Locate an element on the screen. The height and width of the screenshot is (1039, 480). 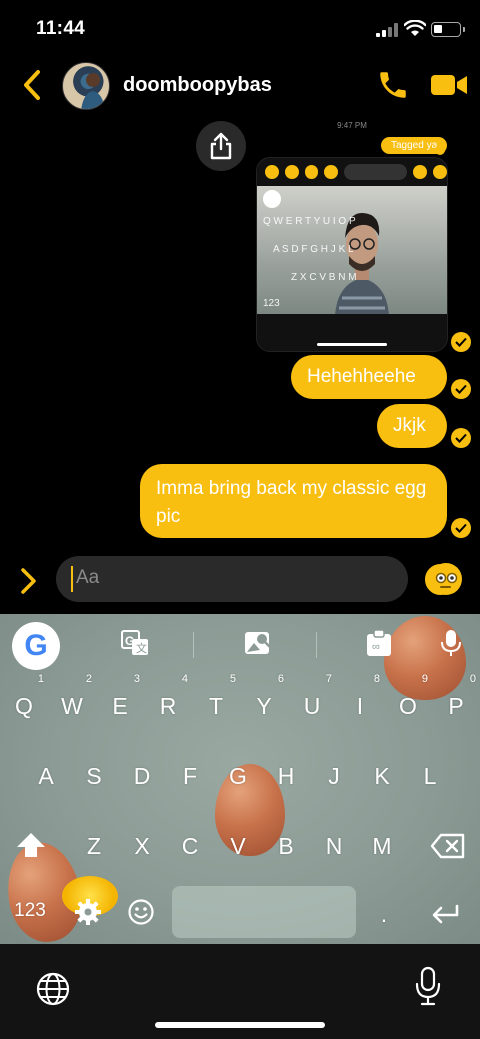
key-z: Z is located at coordinates (94, 846).